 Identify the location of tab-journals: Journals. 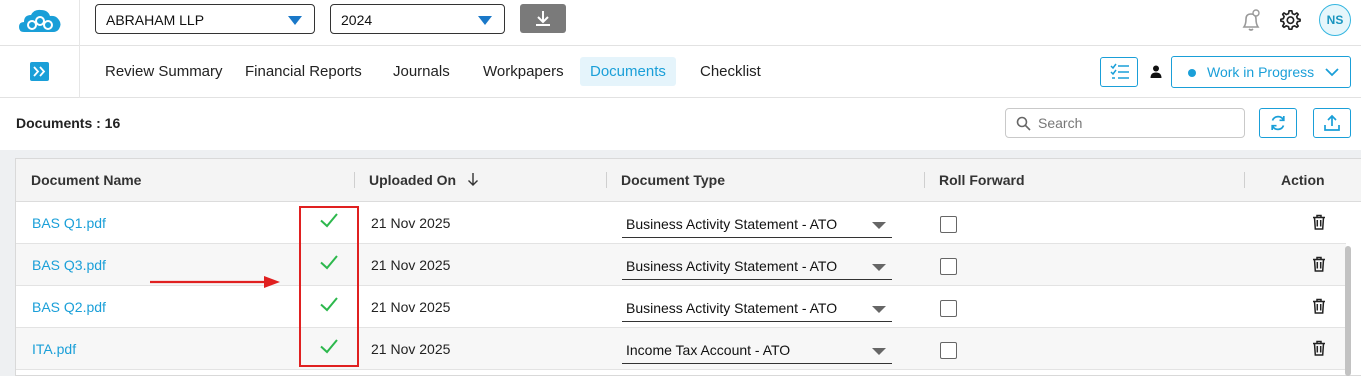
(421, 71).